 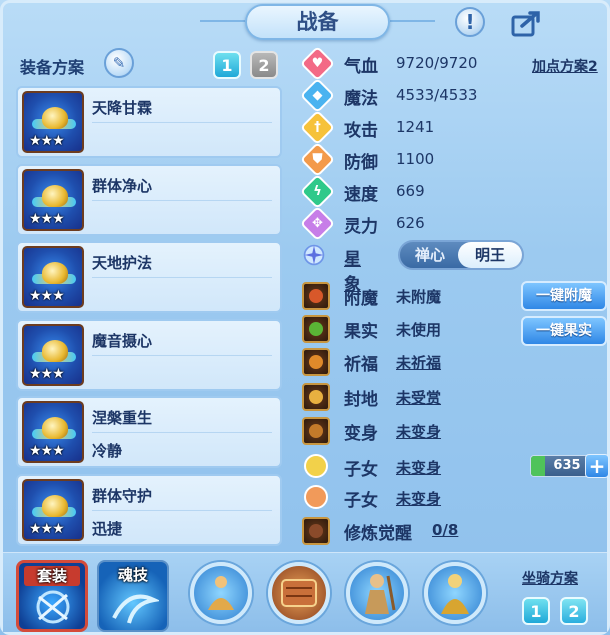 What do you see at coordinates (445, 530) in the screenshot?
I see `attribute-value: 0/8` at bounding box center [445, 530].